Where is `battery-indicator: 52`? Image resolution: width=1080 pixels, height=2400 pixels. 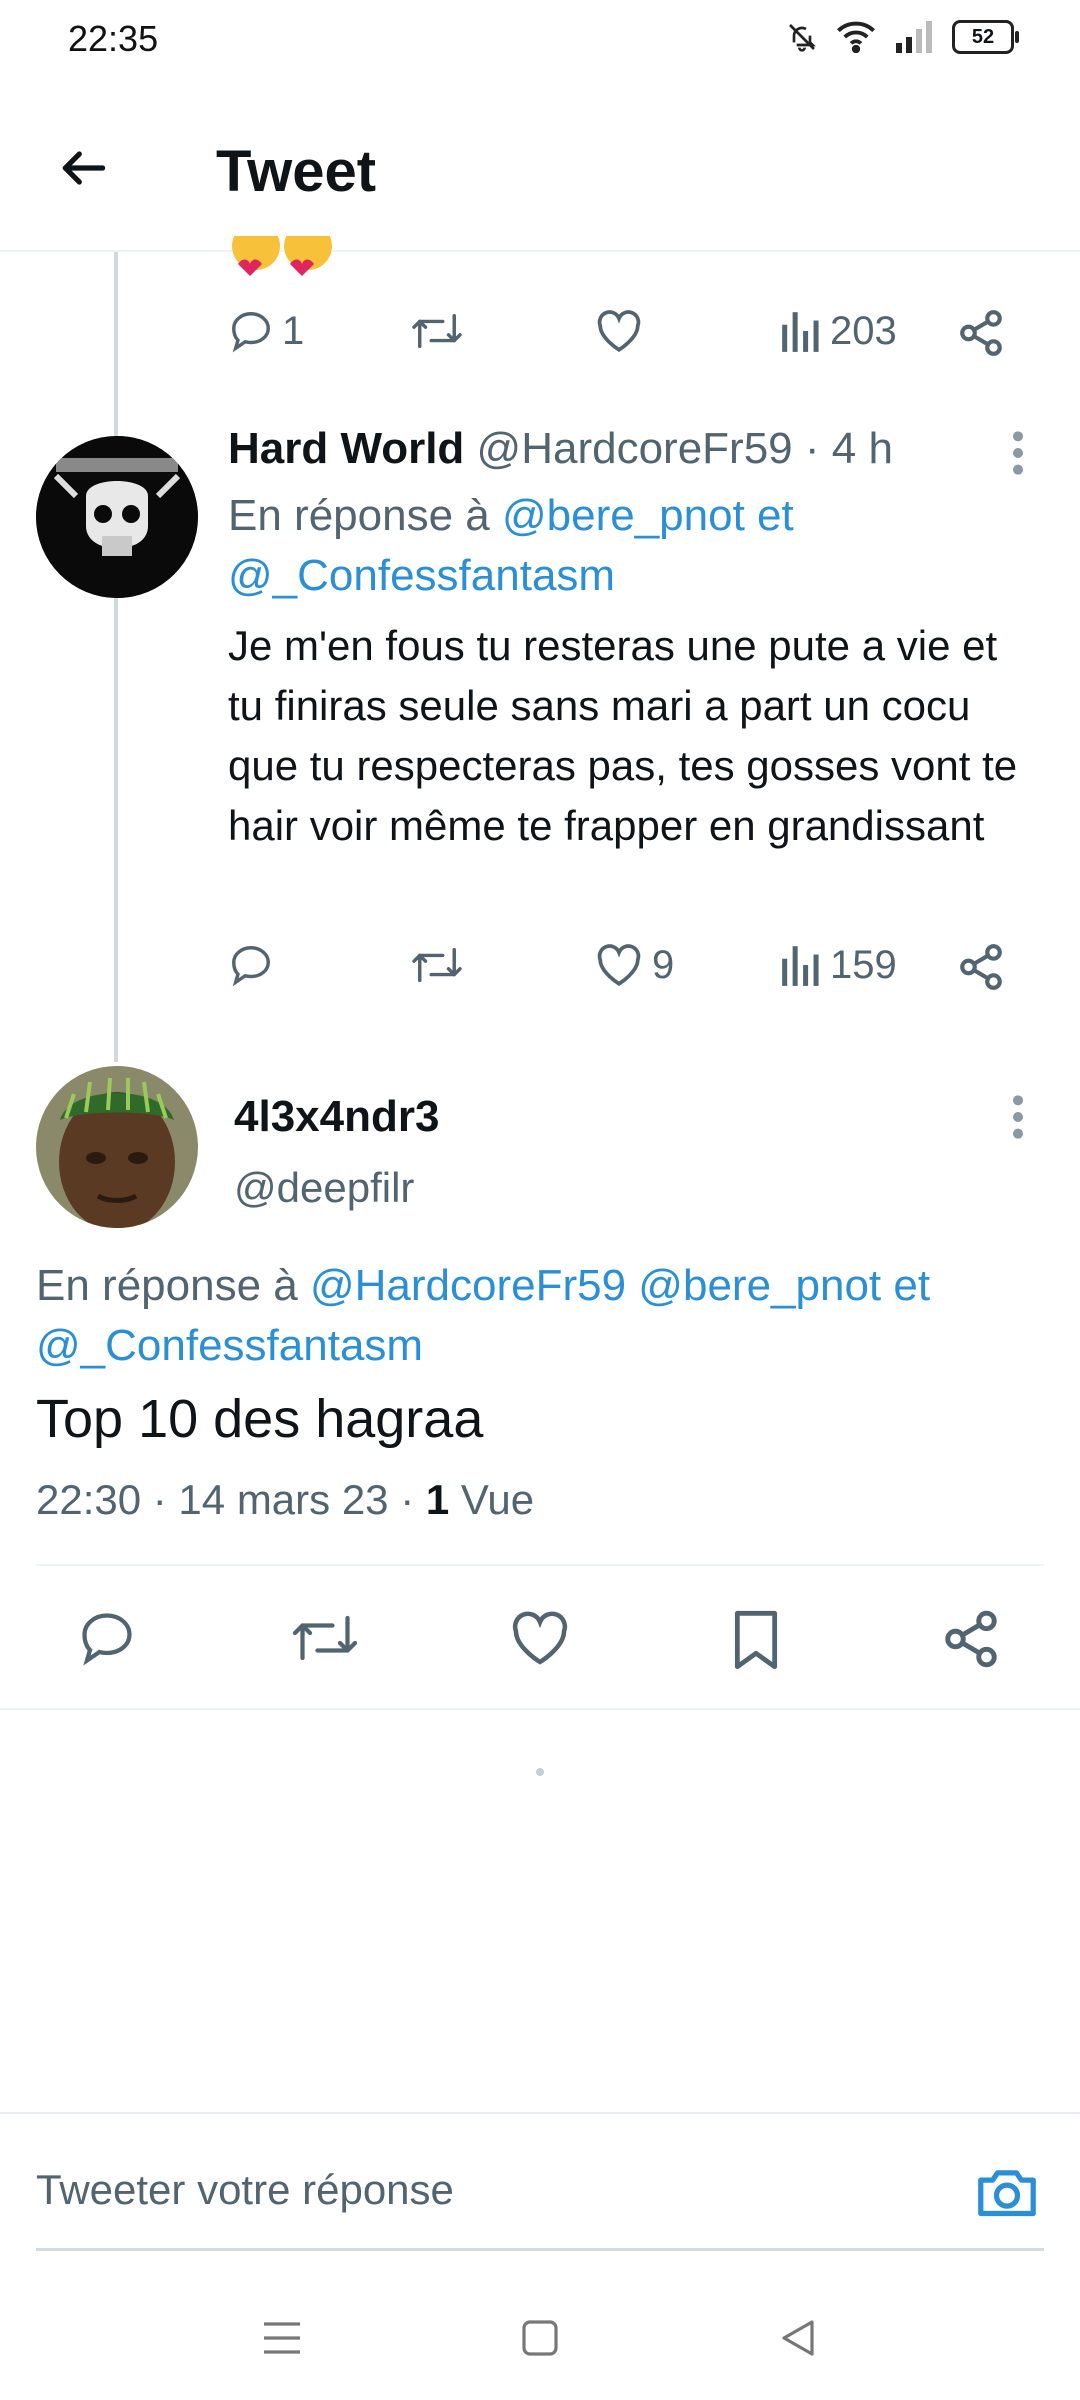
battery-indicator: 52 is located at coordinates (985, 37).